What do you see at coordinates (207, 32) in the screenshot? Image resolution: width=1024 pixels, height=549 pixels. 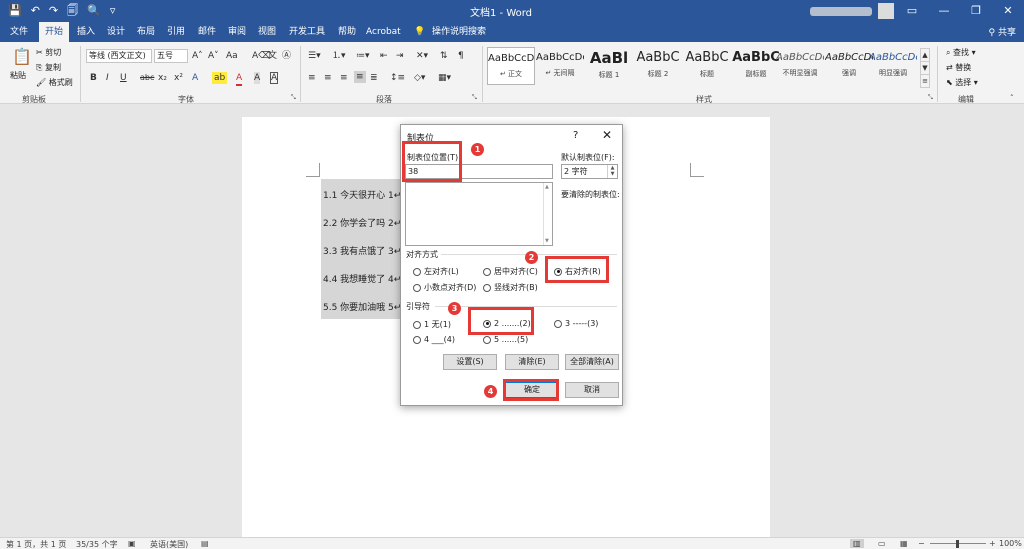 I see `tab-mailings: 邮件` at bounding box center [207, 32].